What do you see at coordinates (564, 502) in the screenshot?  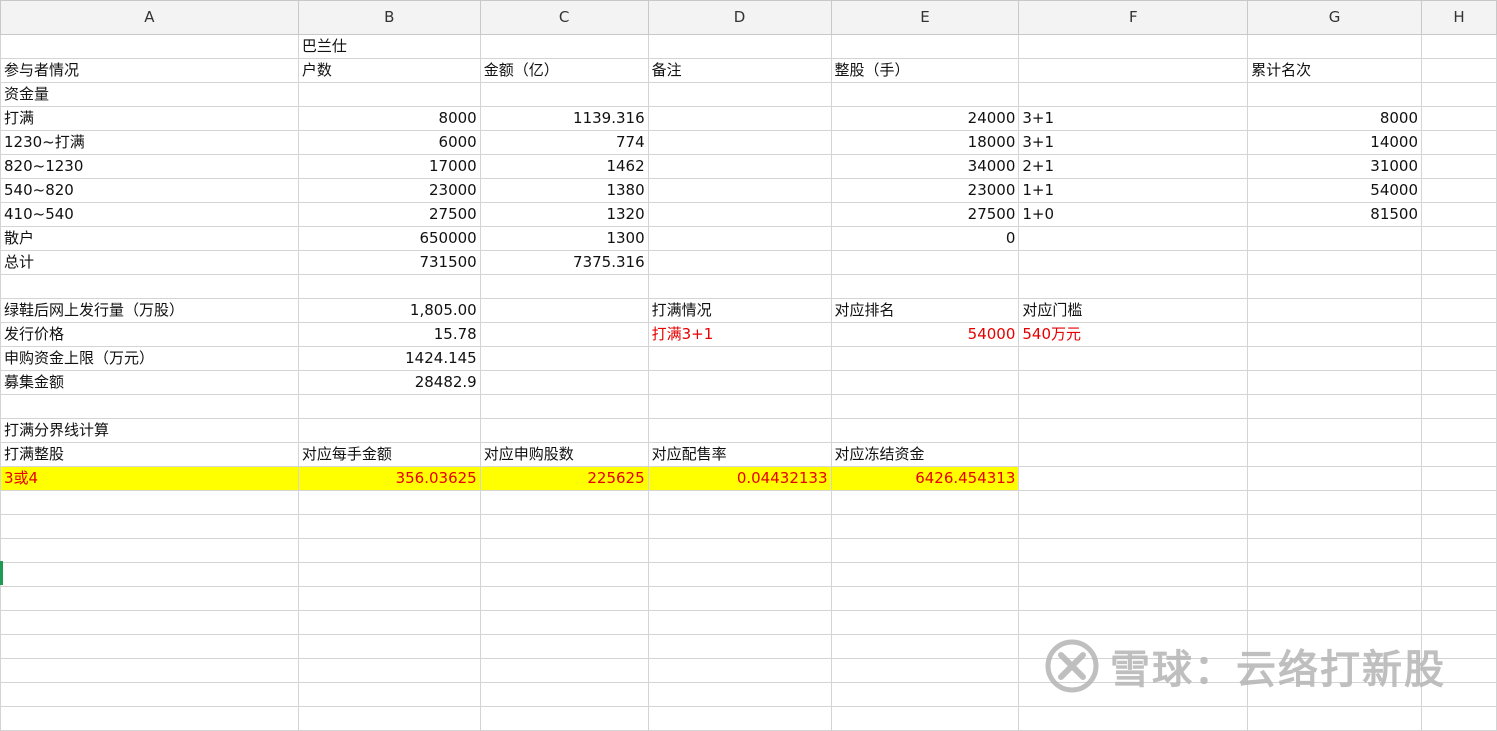 I see `cell-c20` at bounding box center [564, 502].